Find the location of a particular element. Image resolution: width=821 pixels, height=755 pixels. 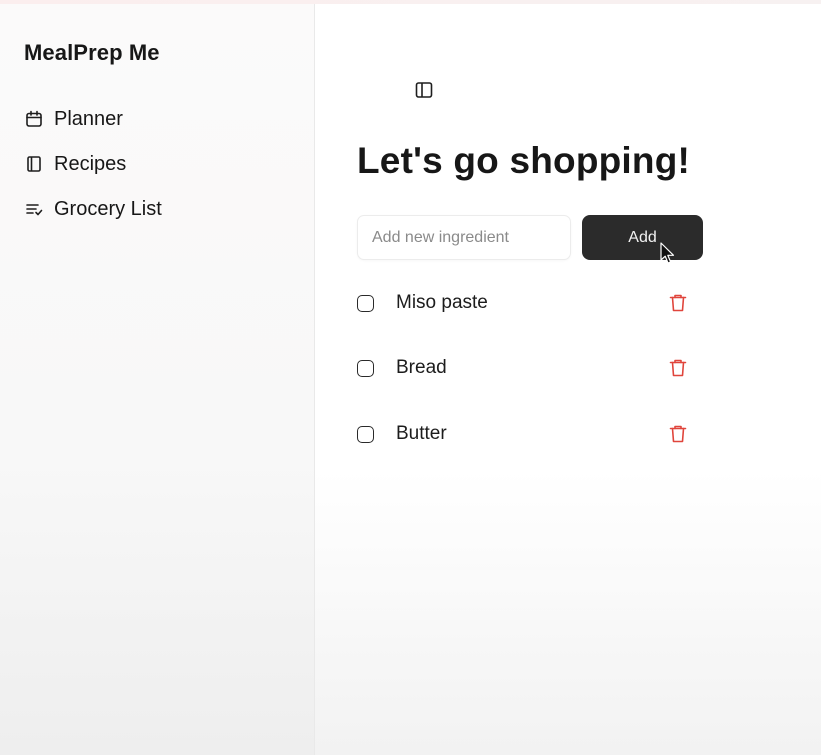

list-check-icon is located at coordinates (34, 209).